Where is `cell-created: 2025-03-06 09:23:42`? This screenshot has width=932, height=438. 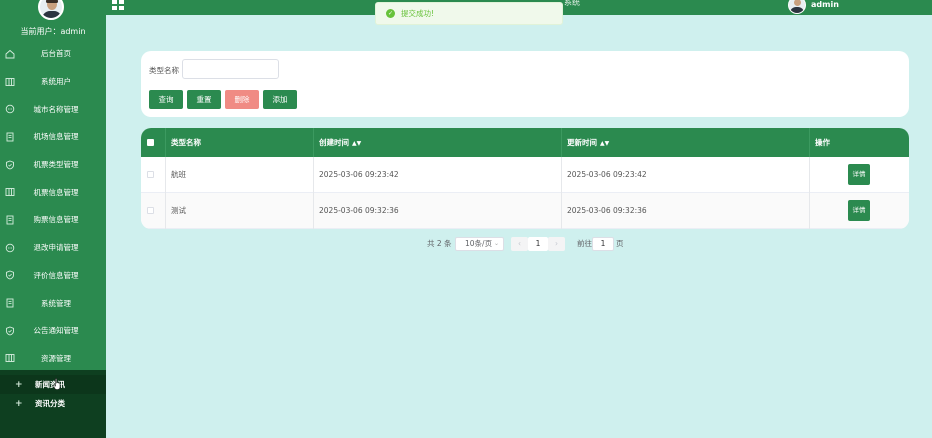
cell-created: 2025-03-06 09:23:42 is located at coordinates (359, 174).